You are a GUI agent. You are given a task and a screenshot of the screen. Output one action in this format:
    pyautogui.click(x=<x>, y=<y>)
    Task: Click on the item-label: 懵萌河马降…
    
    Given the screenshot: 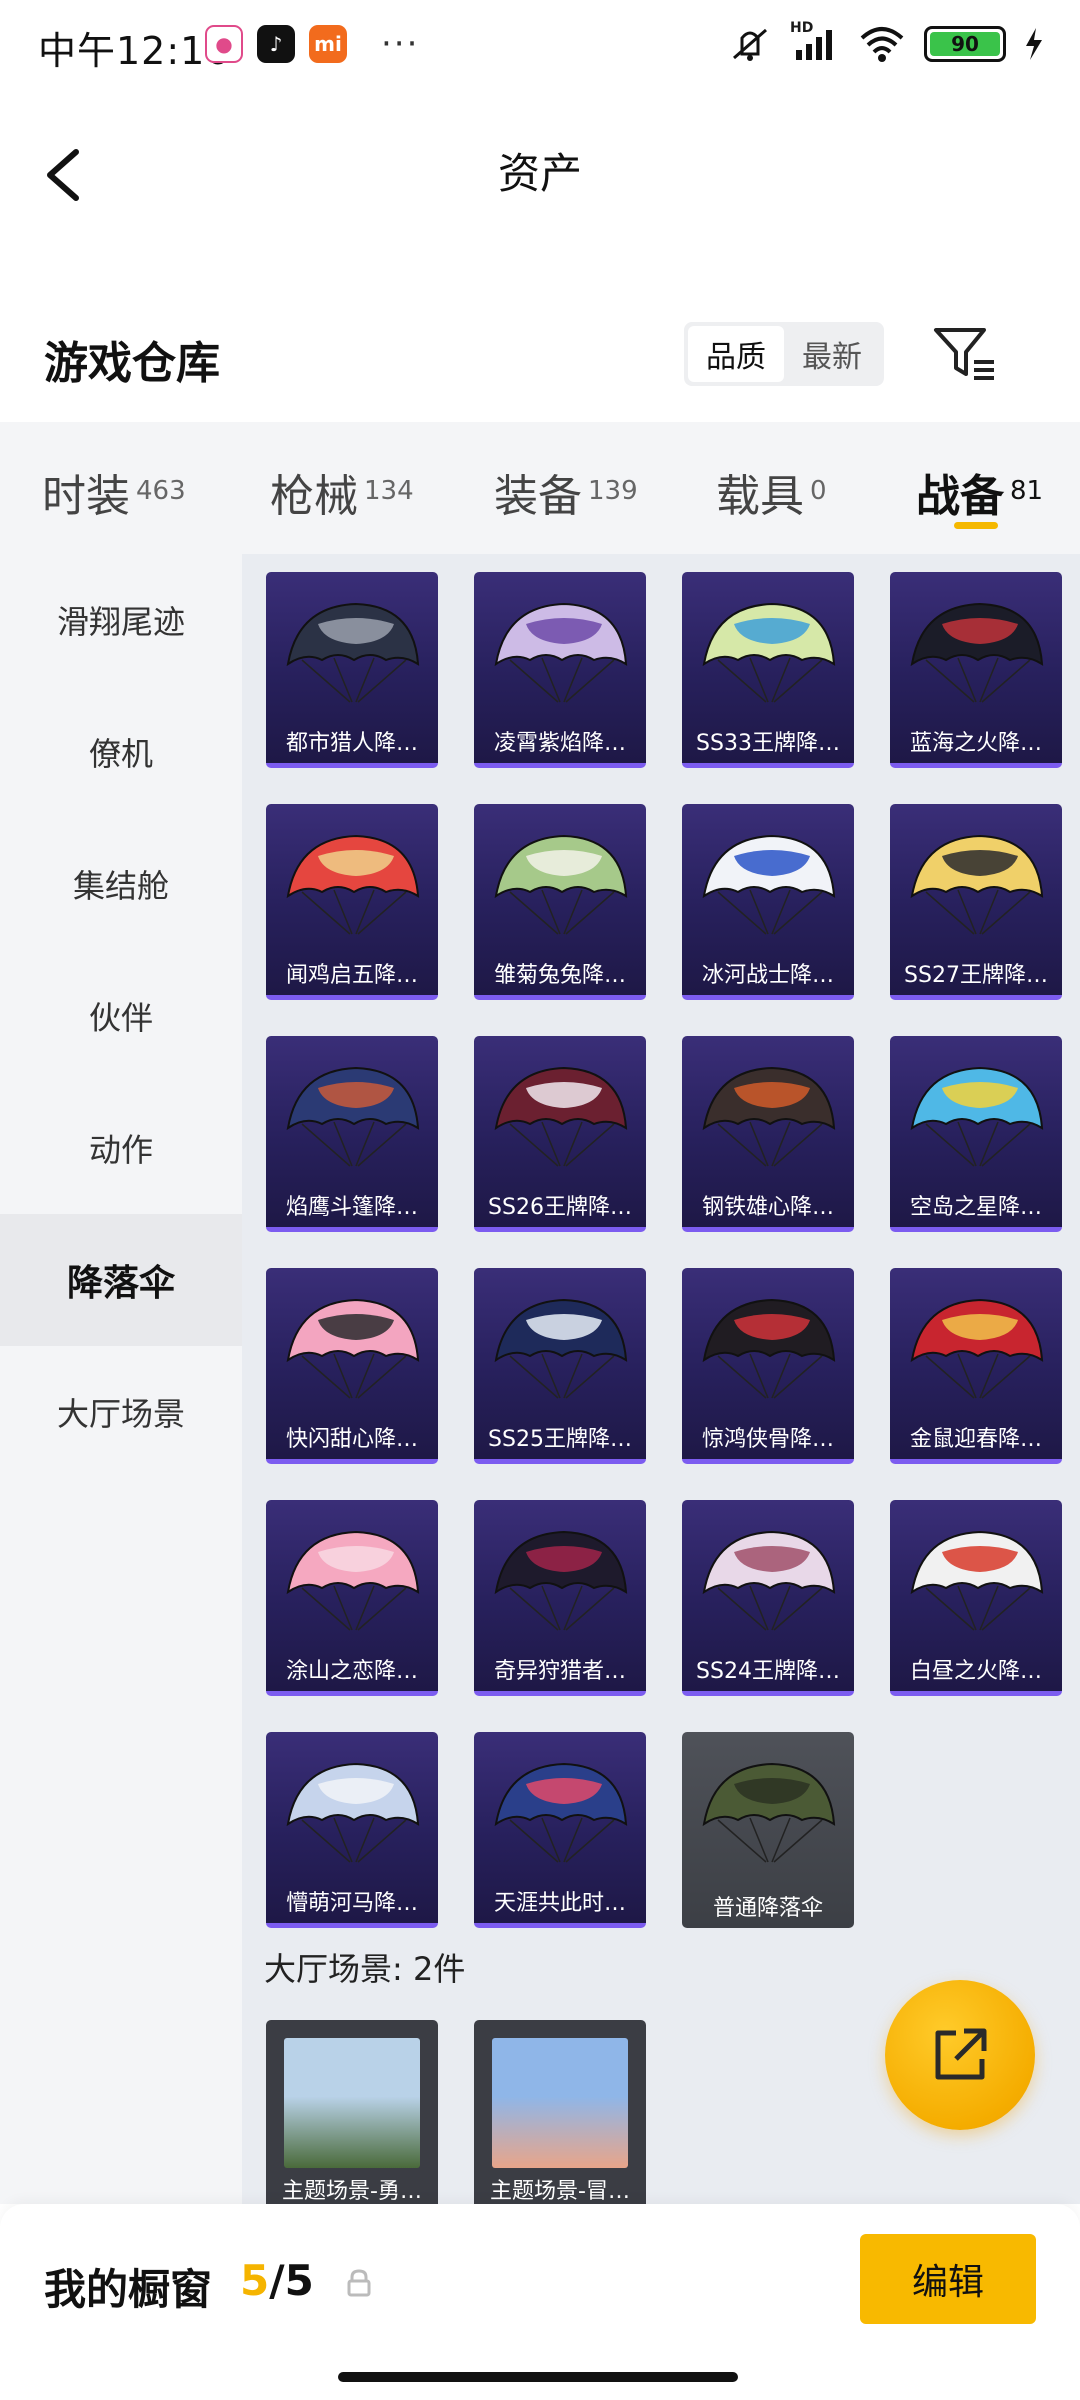 What is the action you would take?
    pyautogui.click(x=351, y=1903)
    